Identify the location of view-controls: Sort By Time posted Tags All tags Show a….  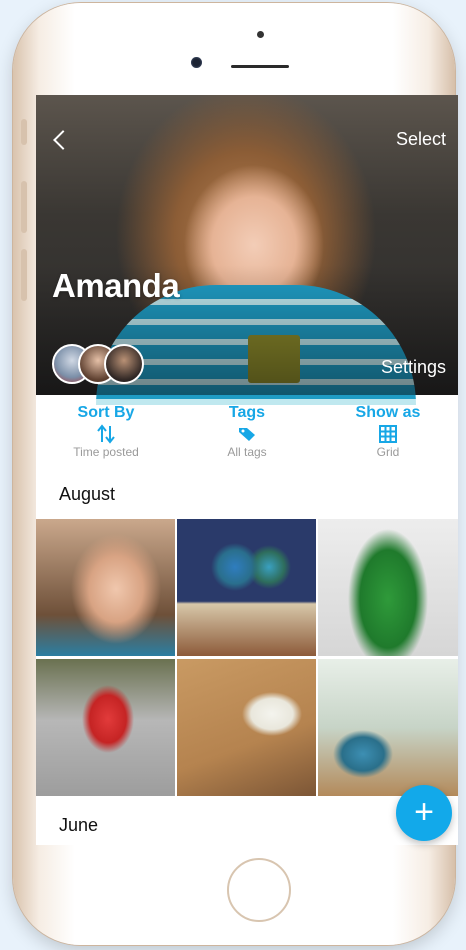
(247, 431).